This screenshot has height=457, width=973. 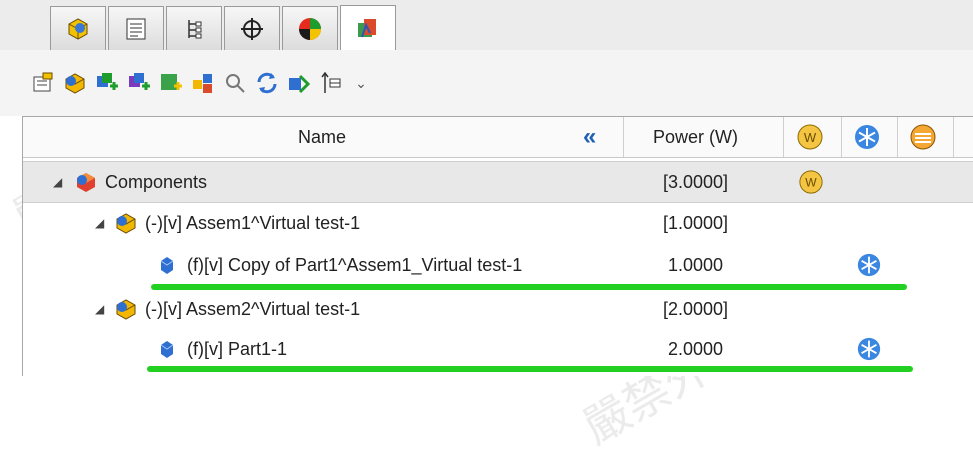 What do you see at coordinates (589, 137) in the screenshot?
I see `collapse-columns-button: «` at bounding box center [589, 137].